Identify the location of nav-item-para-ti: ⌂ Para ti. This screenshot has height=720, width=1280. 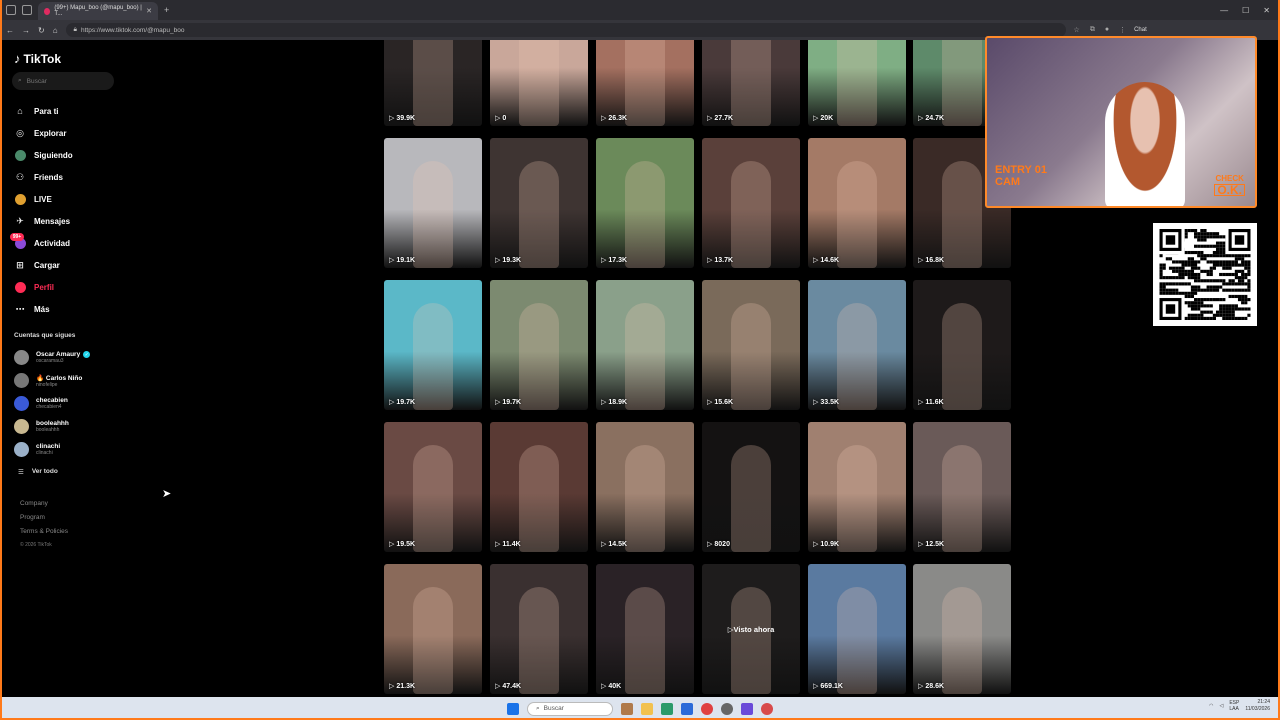
(114, 111).